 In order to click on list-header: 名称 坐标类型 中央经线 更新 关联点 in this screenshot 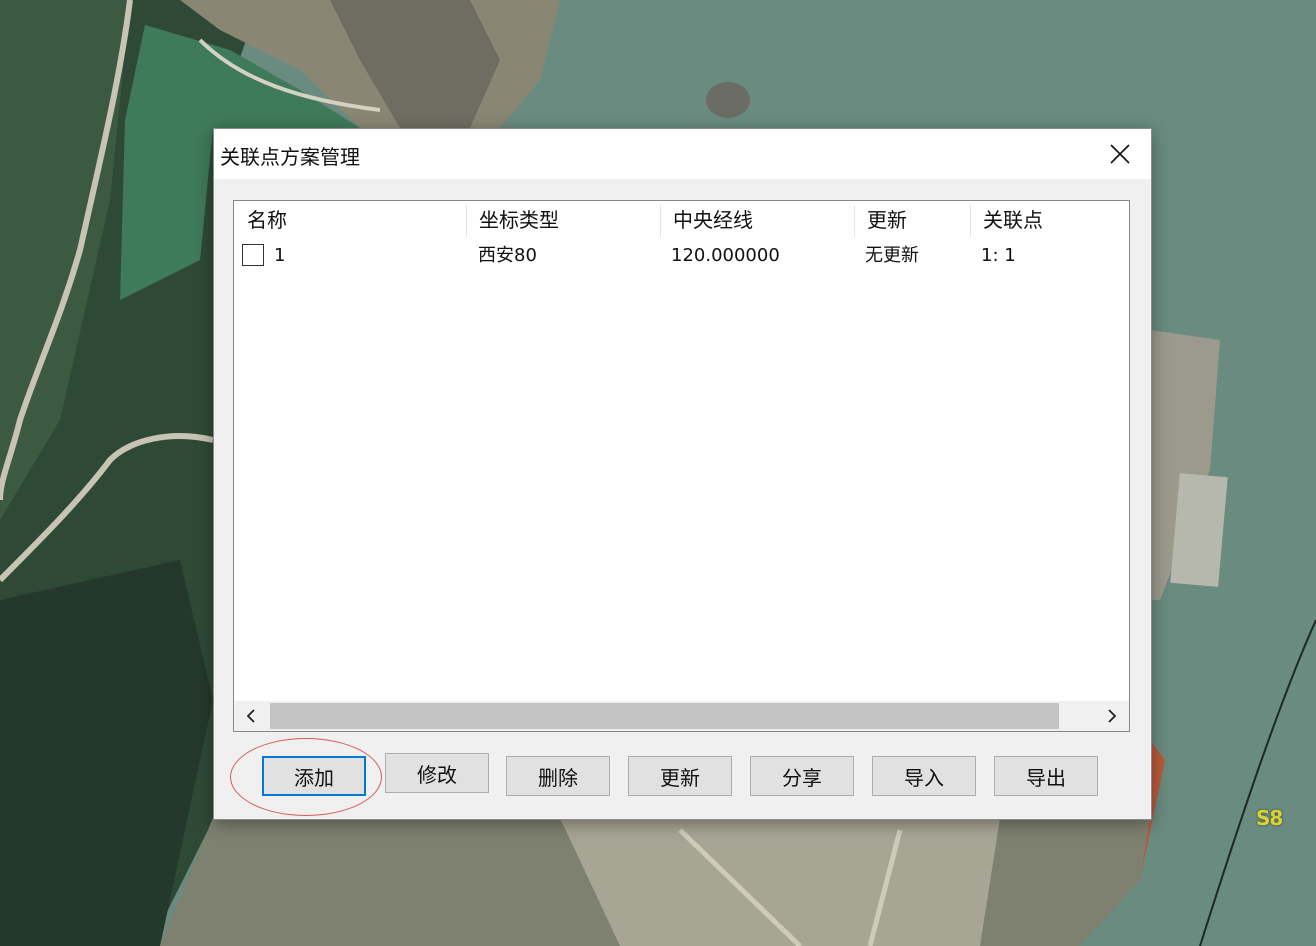, I will do `click(681, 220)`.